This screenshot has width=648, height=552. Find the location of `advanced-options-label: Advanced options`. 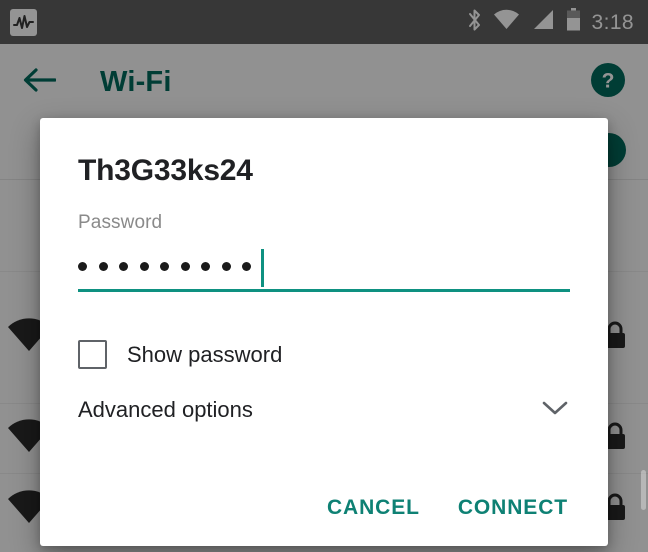

advanced-options-label: Advanced options is located at coordinates (165, 409).